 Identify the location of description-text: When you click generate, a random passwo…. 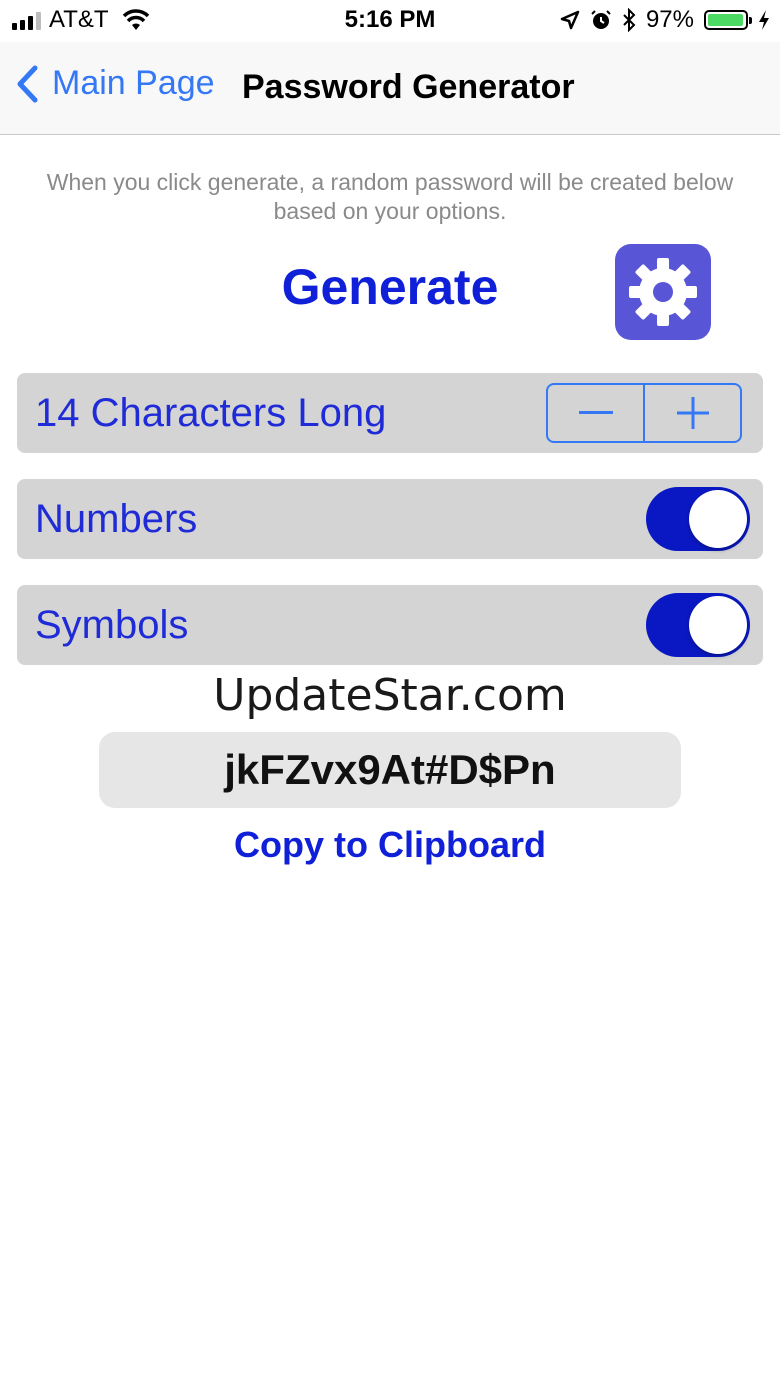
(390, 196).